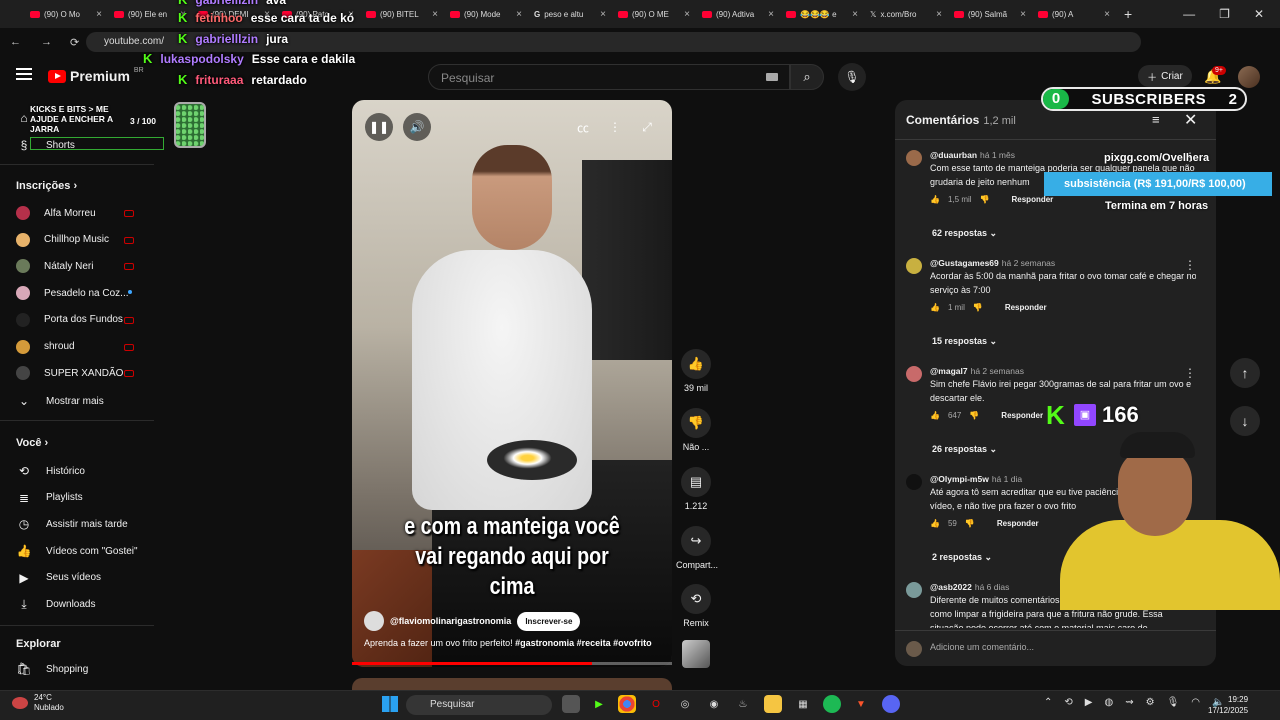  I want to click on comment-header: @duaurban há 1 mês, so click(972, 155).